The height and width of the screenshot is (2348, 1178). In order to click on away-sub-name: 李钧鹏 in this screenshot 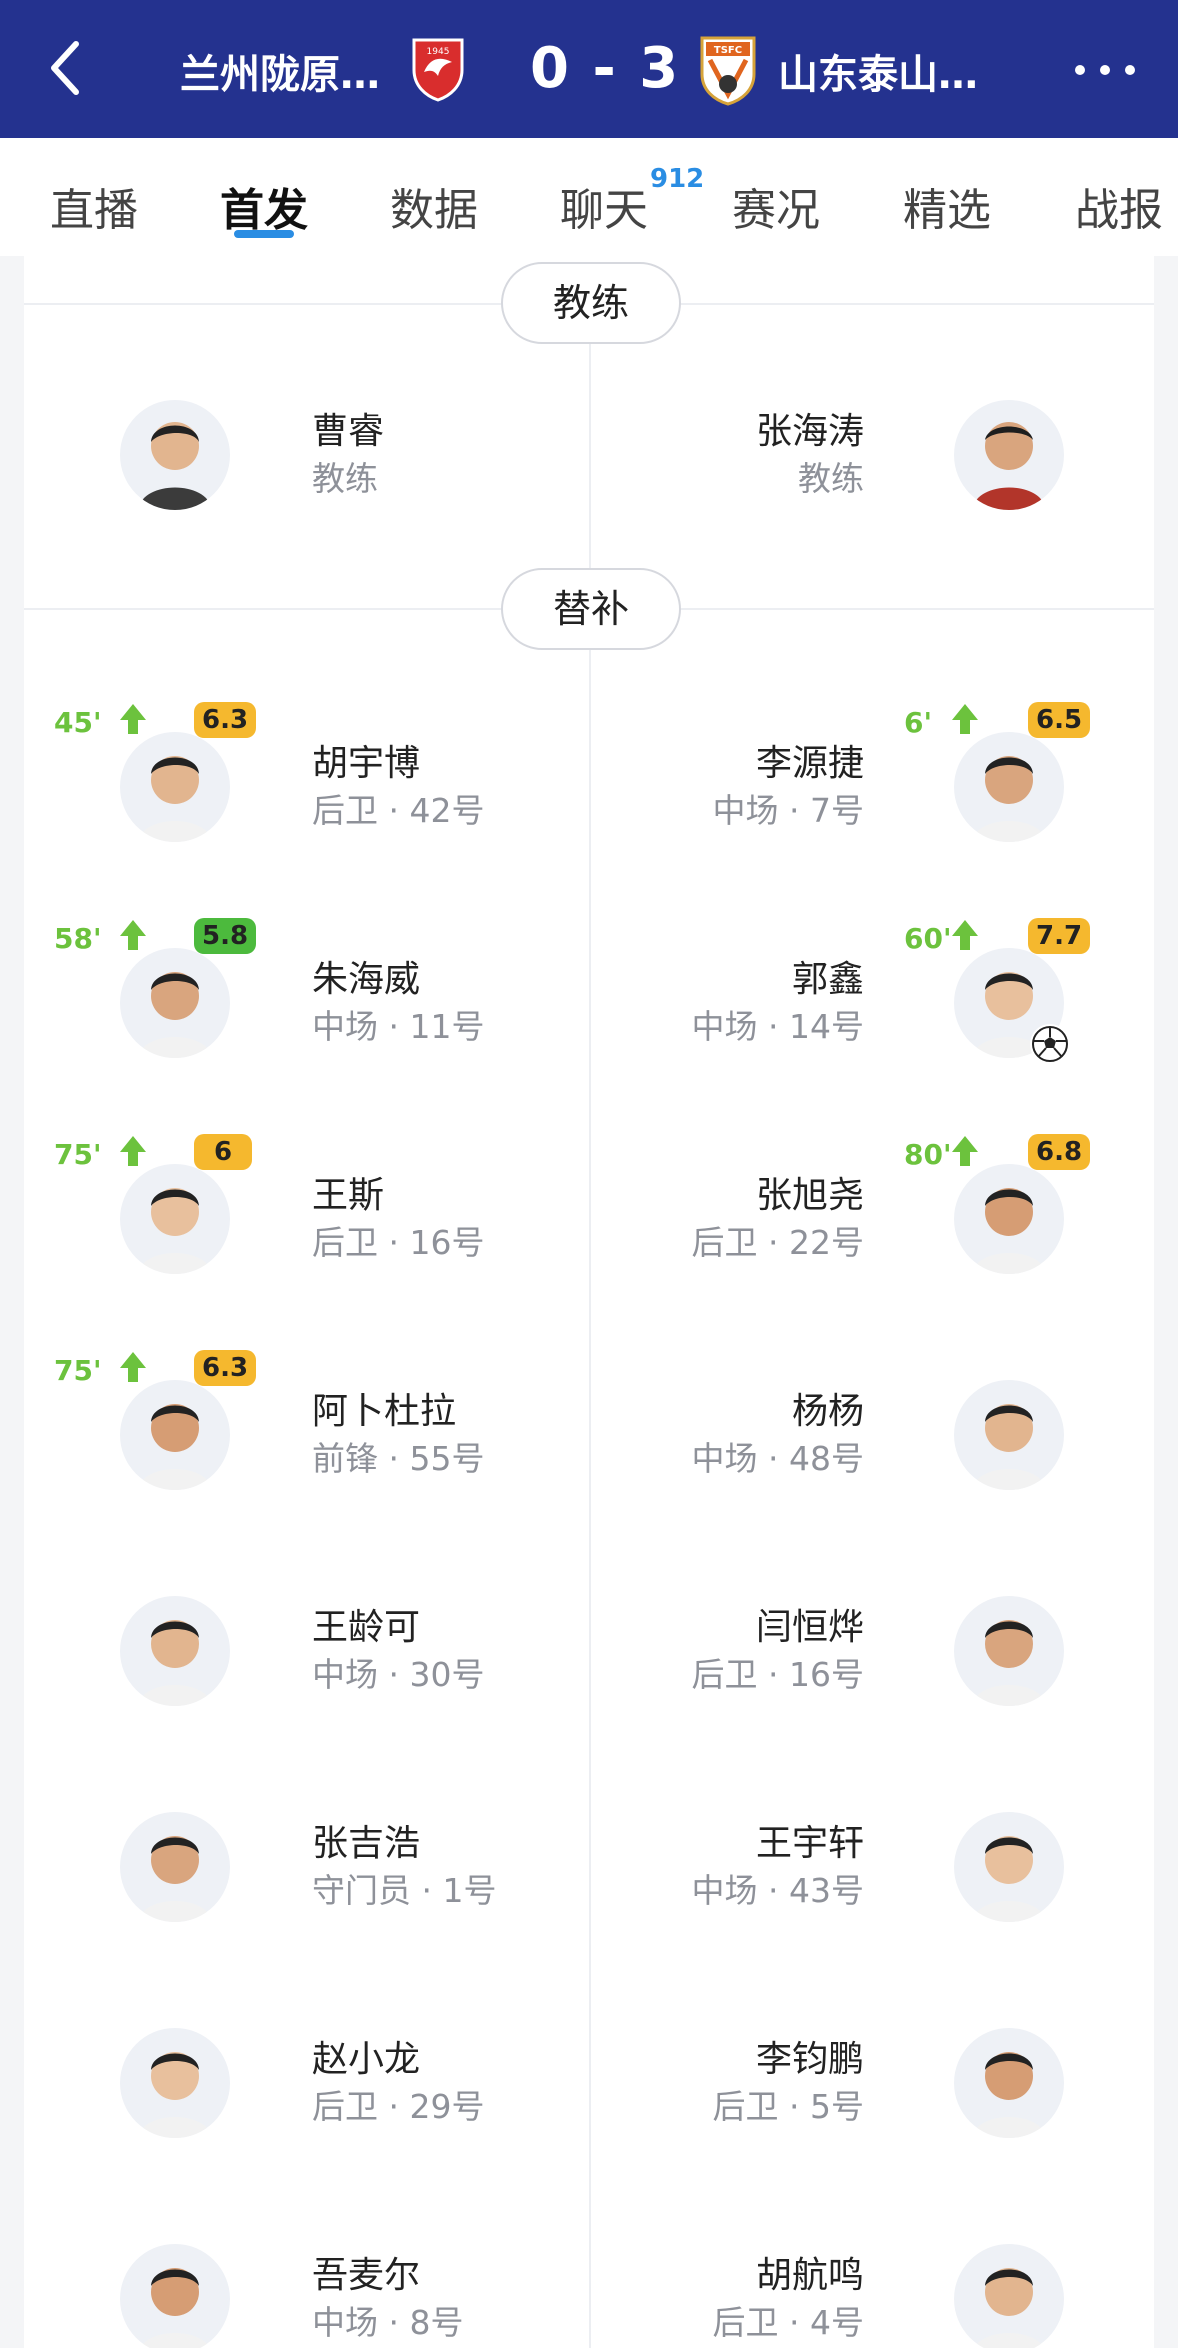, I will do `click(809, 2059)`.